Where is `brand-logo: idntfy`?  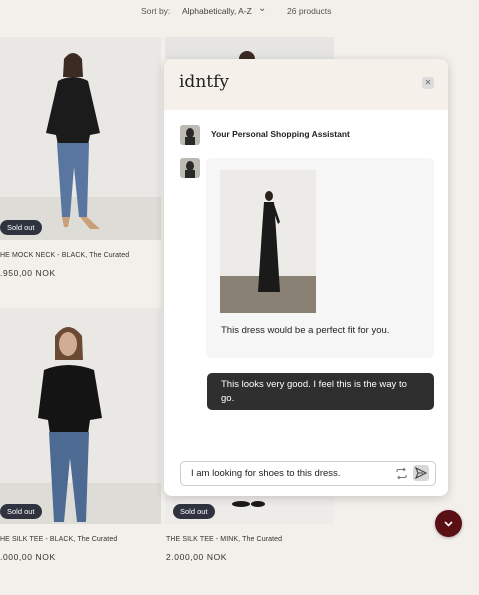
brand-logo: idntfy is located at coordinates (204, 82).